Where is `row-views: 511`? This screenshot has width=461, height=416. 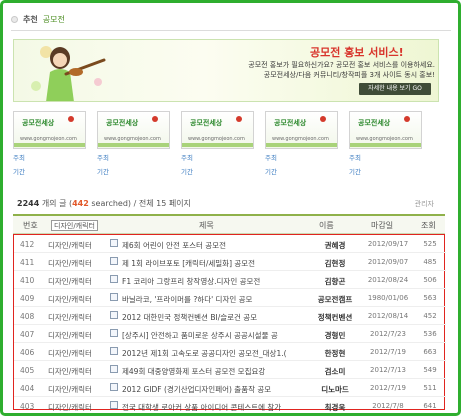 row-views: 511 is located at coordinates (430, 388).